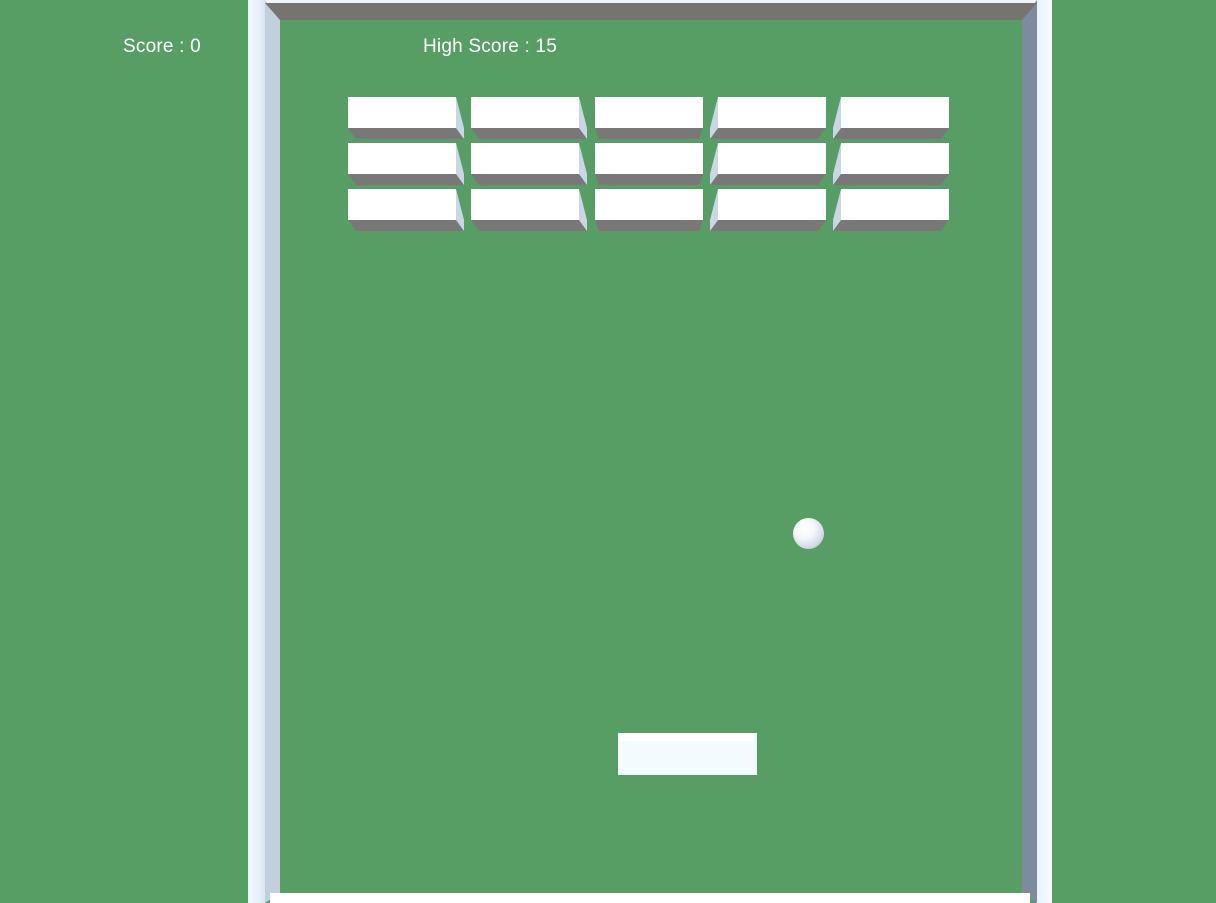 This screenshot has width=1216, height=903. What do you see at coordinates (406, 210) in the screenshot?
I see `brick-r3-c1` at bounding box center [406, 210].